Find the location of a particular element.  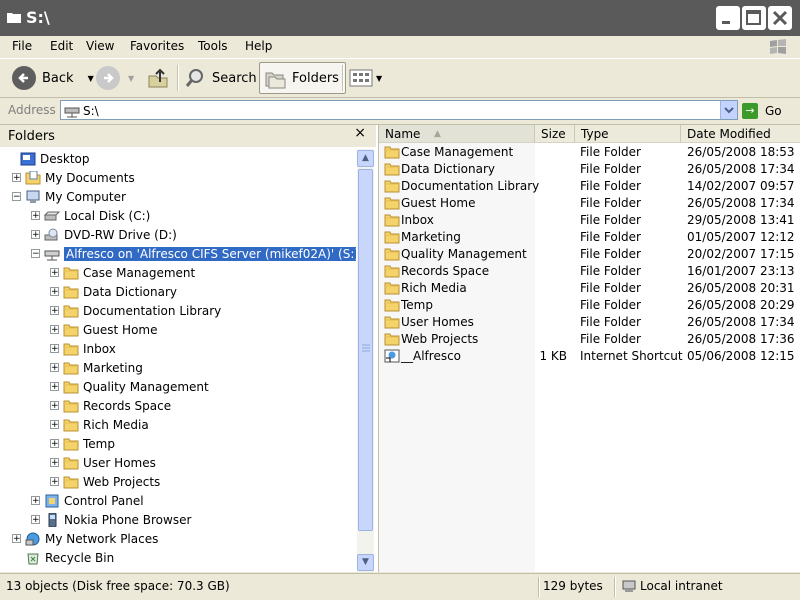

menu-help: Help is located at coordinates (258, 46).